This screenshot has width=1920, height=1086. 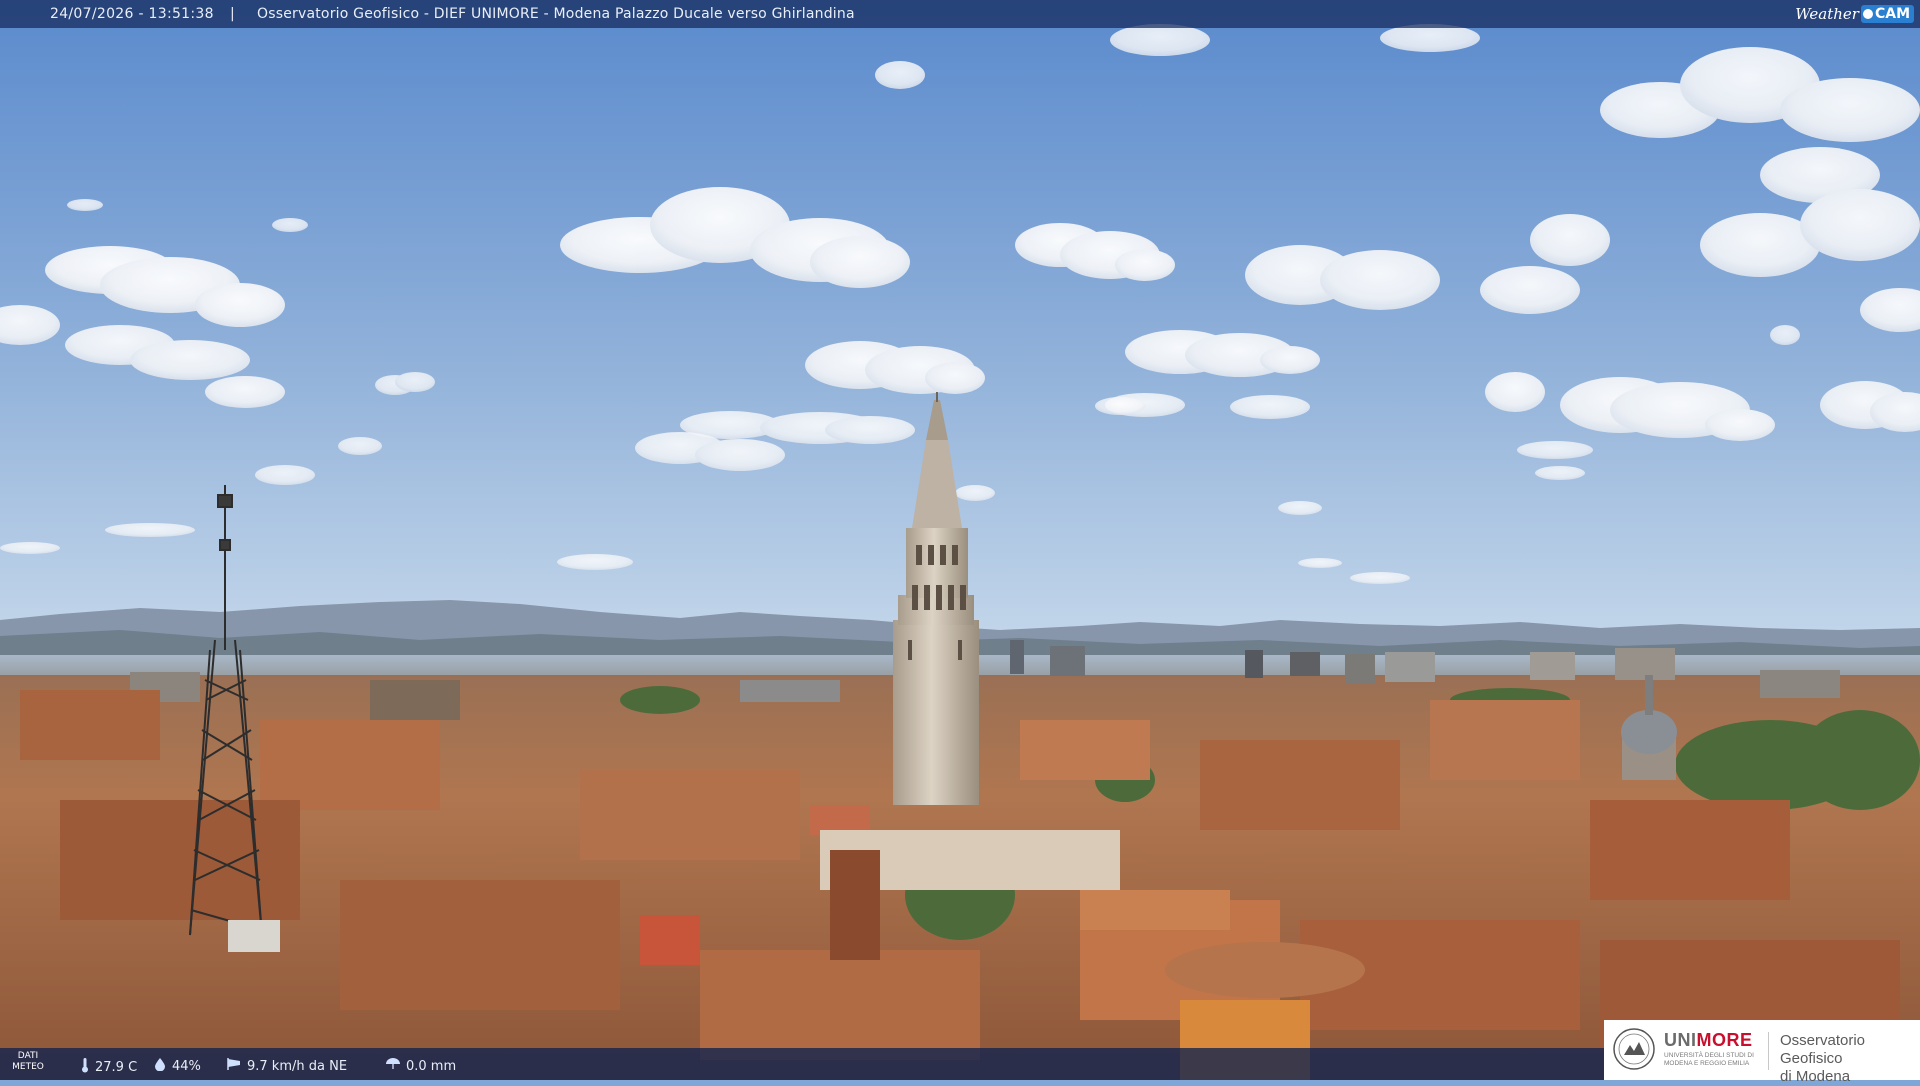 What do you see at coordinates (1724, 1040) in the screenshot?
I see `unimore-wordmark-red: MORE` at bounding box center [1724, 1040].